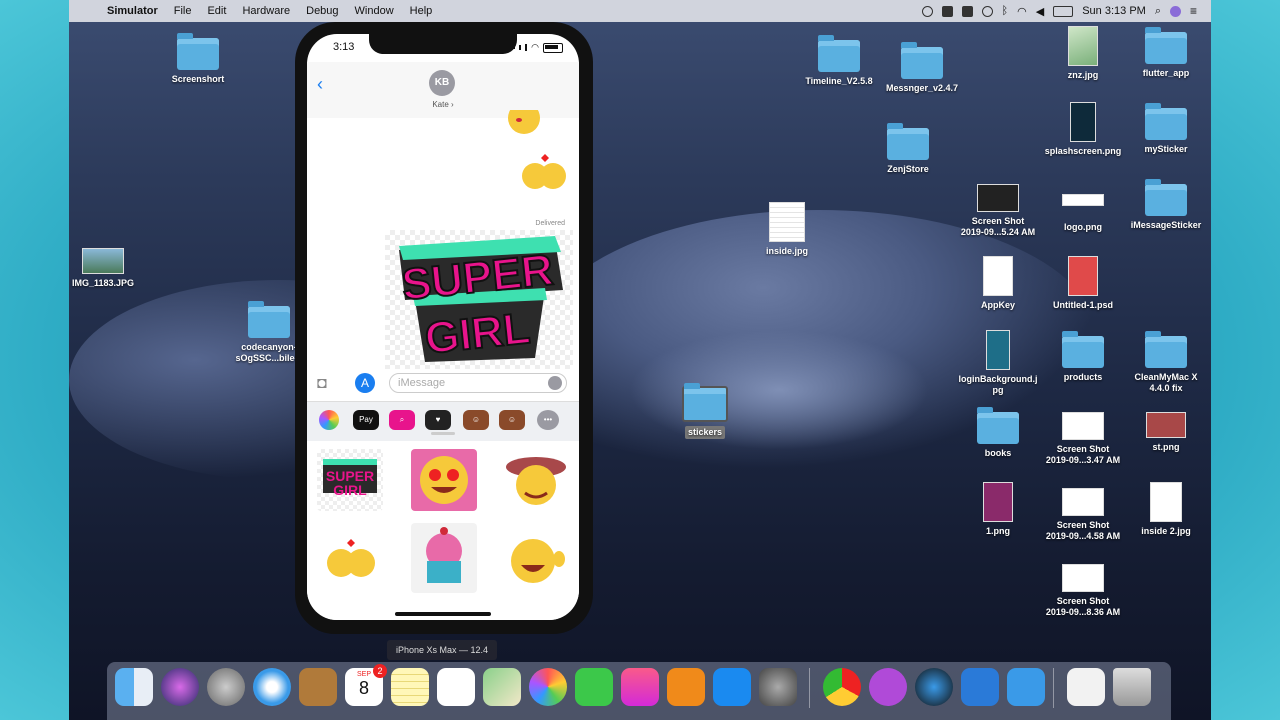  What do you see at coordinates (366, 420) in the screenshot?
I see `apple-pay-app-icon: Pay` at bounding box center [366, 420].